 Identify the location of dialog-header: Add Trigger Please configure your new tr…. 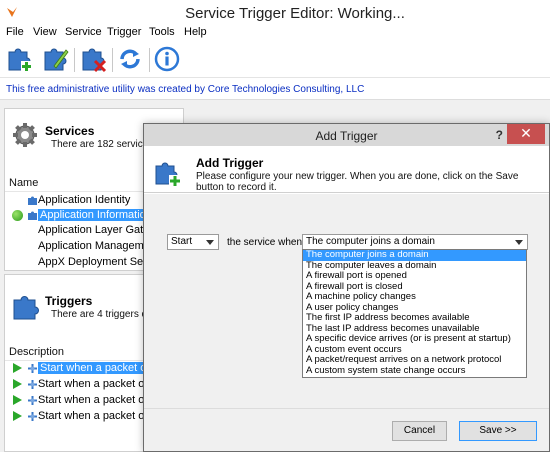
(346, 169).